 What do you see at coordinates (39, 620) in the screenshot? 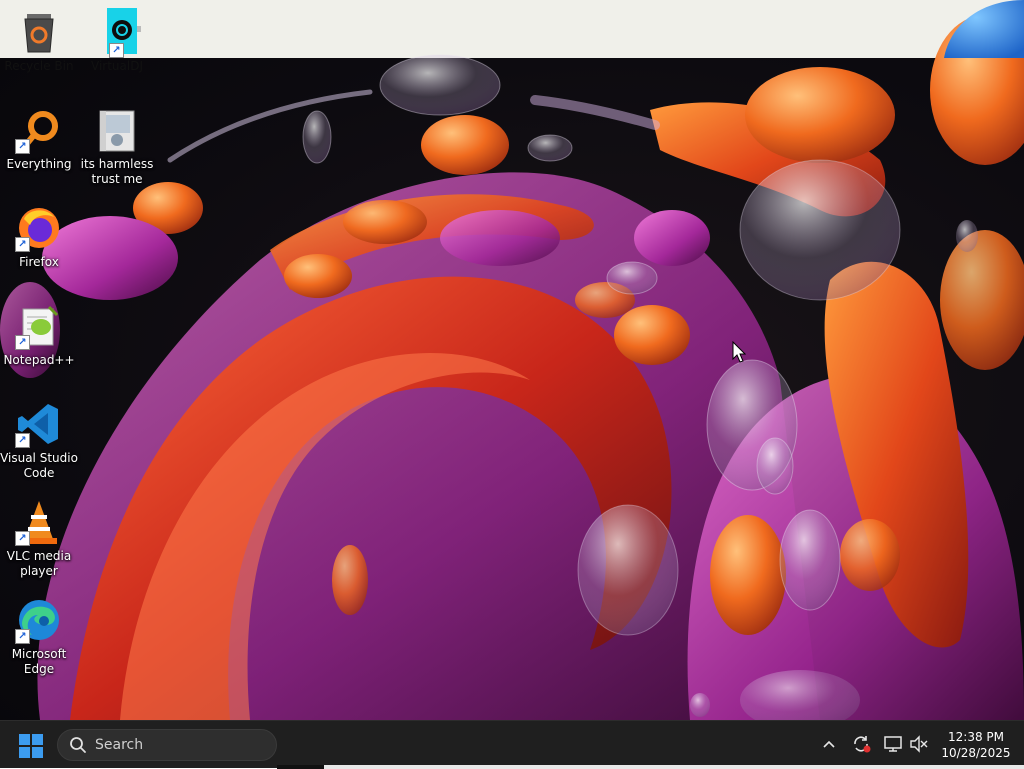
I see `edge-icon: ↗` at bounding box center [39, 620].